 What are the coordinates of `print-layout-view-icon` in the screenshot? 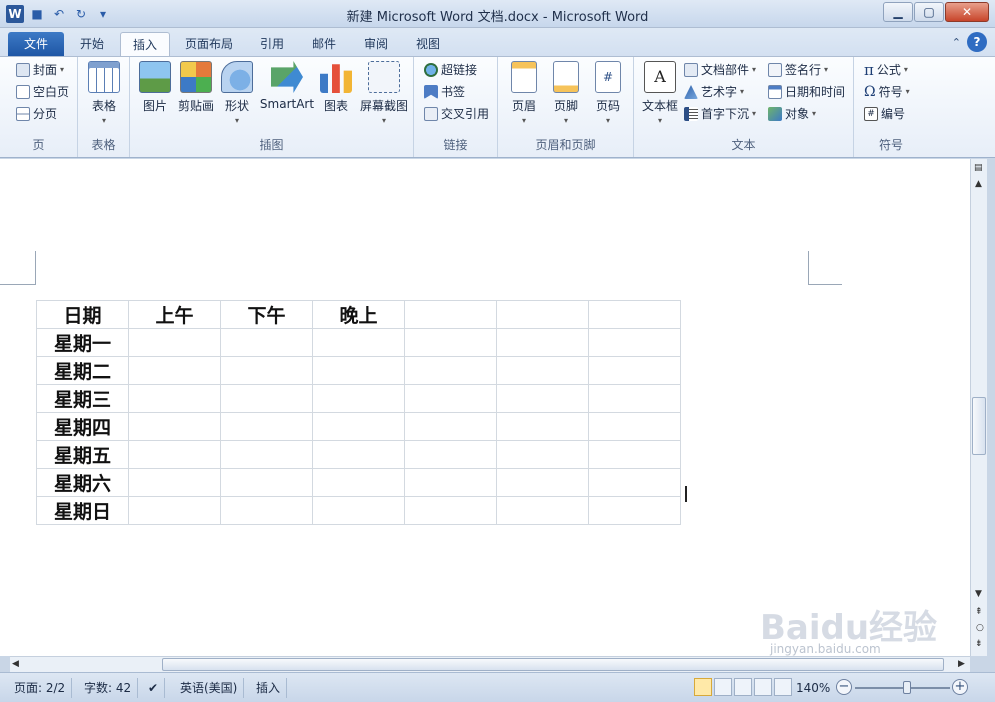 It's located at (703, 687).